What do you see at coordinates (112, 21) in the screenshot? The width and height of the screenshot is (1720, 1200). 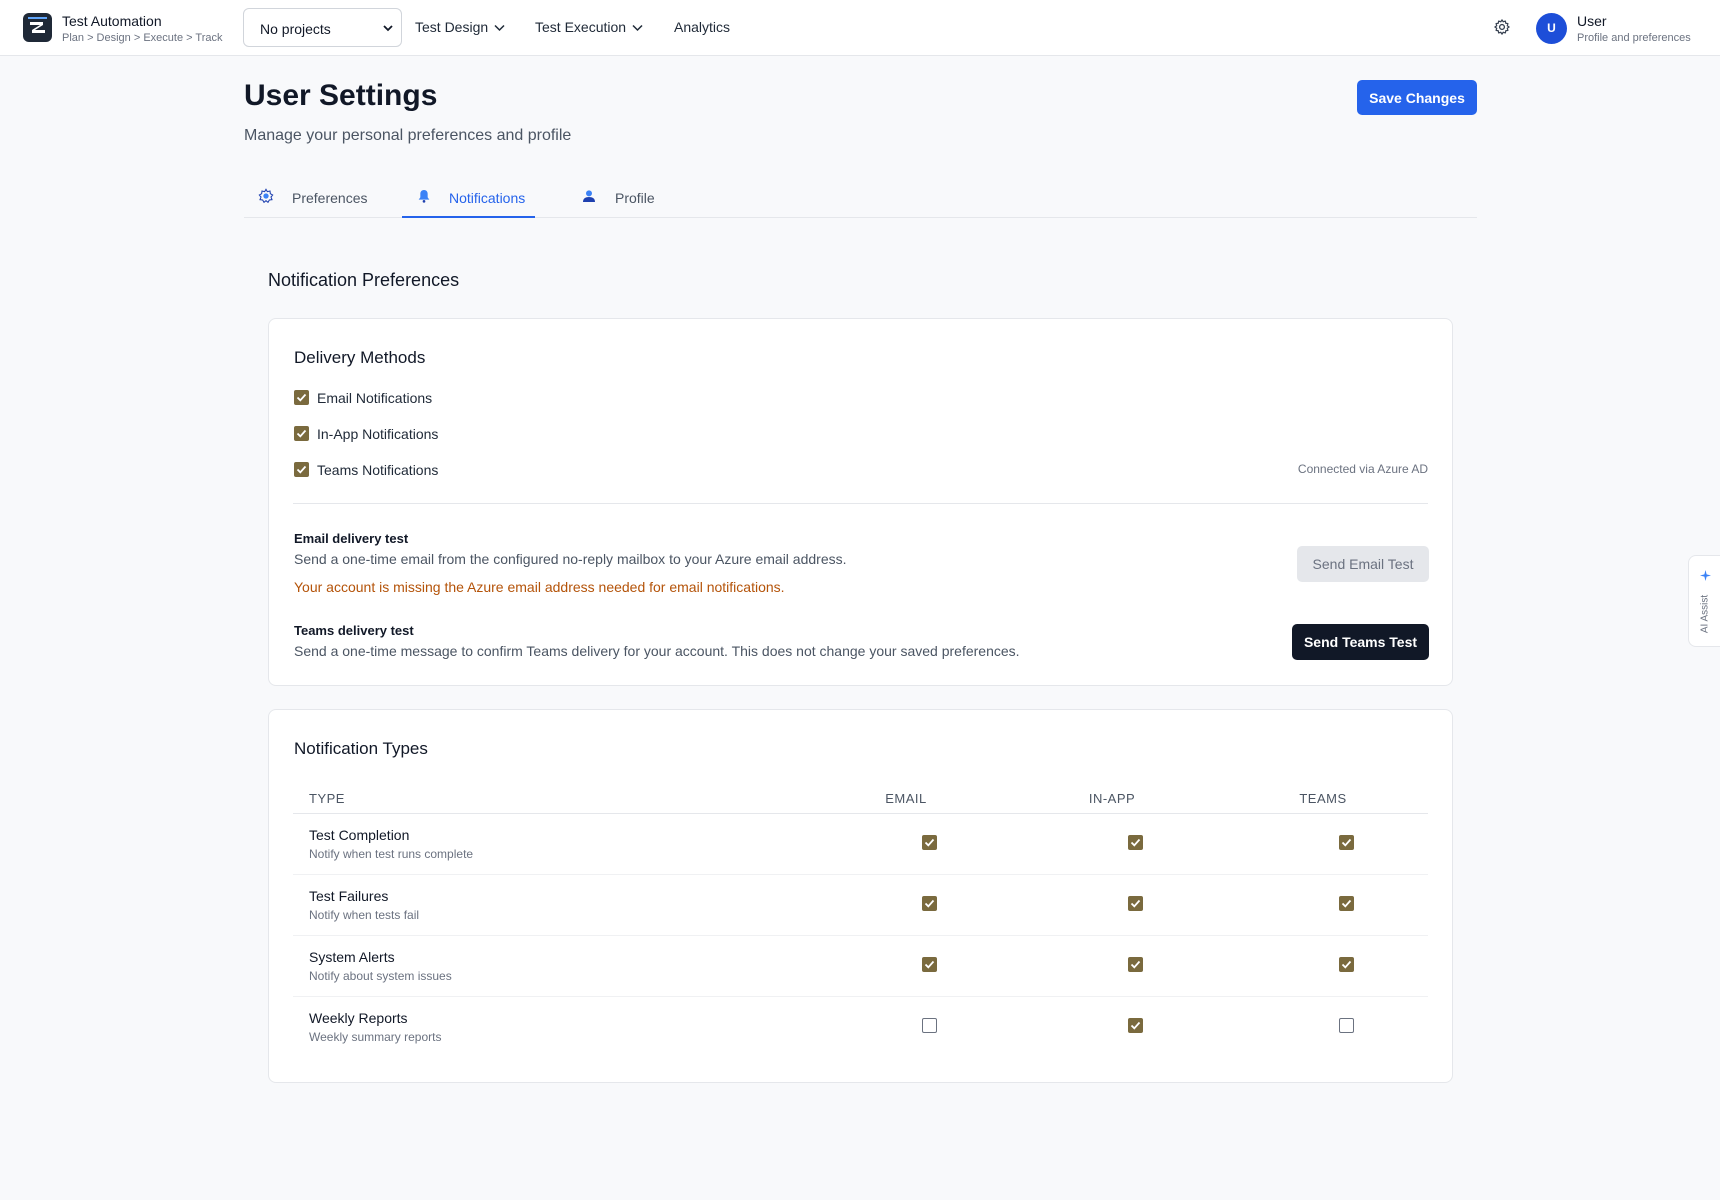 I see `app-title: Test Automation` at bounding box center [112, 21].